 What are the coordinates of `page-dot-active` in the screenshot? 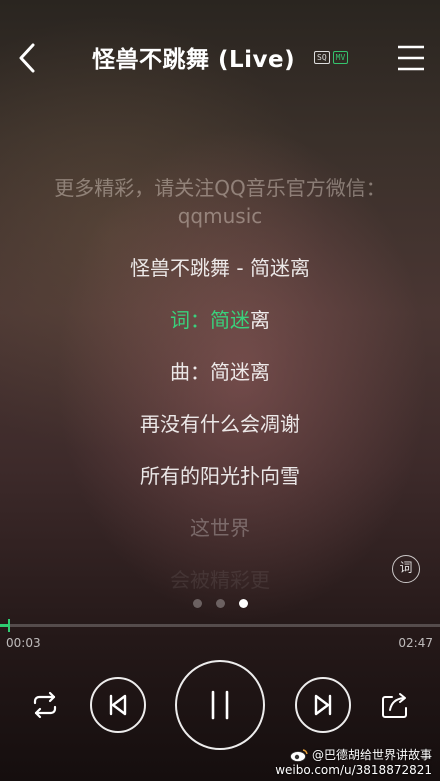 It's located at (243, 603).